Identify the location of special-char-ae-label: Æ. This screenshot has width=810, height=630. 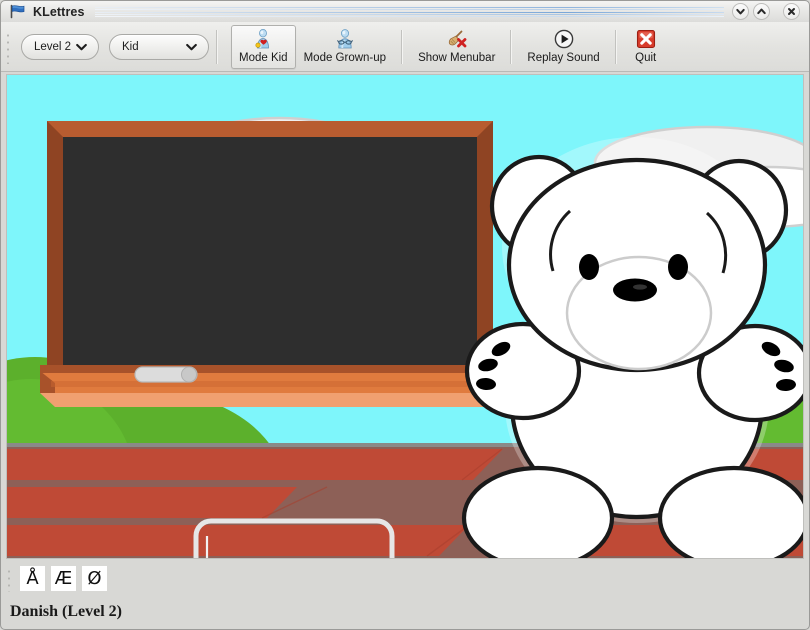
(63, 578).